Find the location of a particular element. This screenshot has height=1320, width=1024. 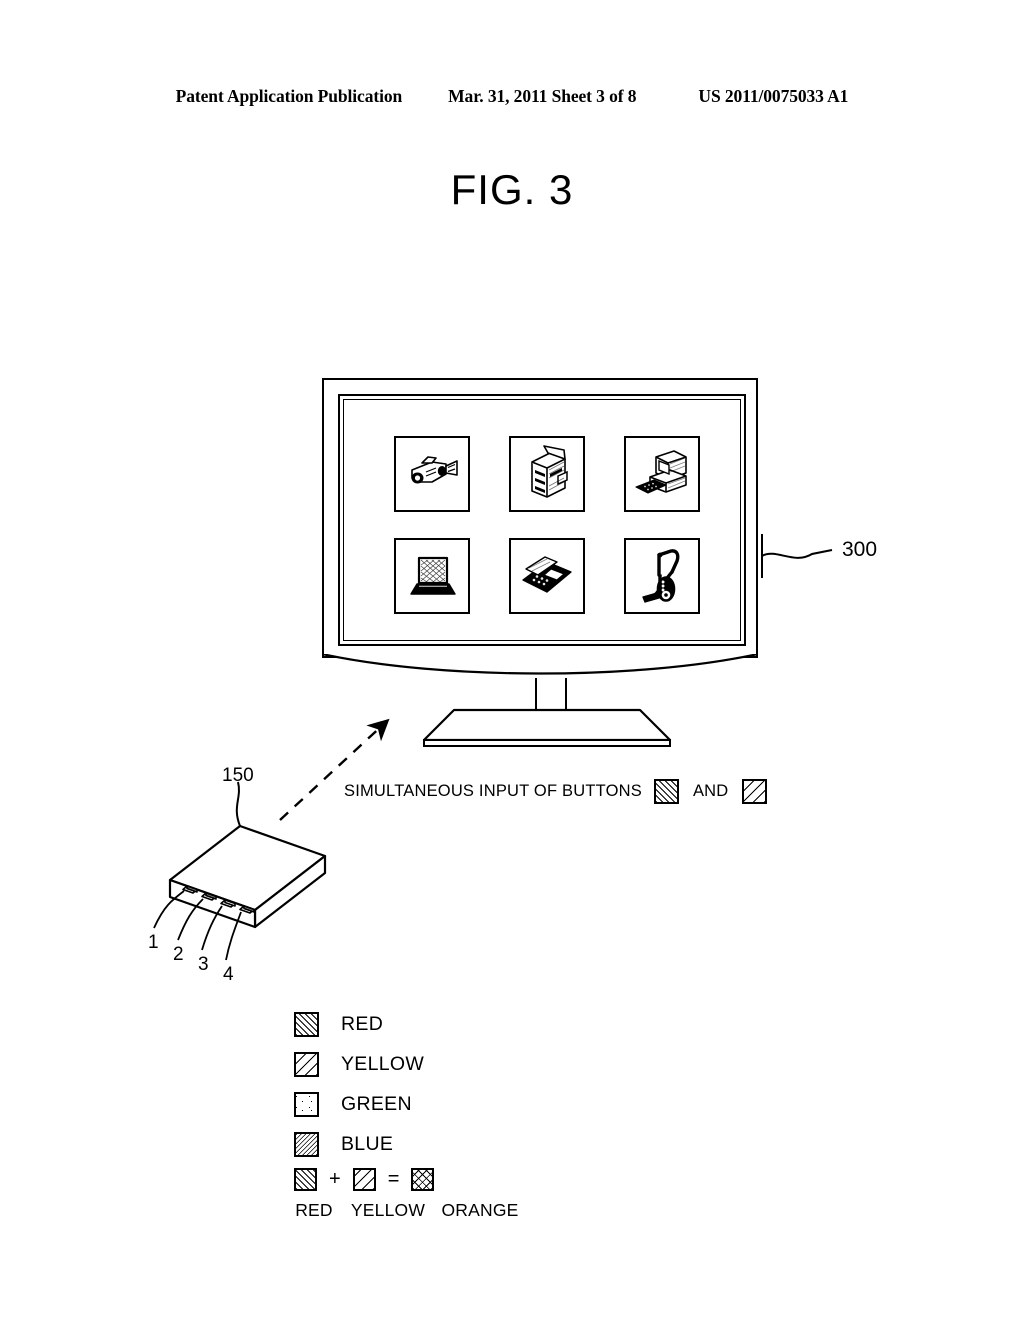

legend-swatch-green is located at coordinates (306, 1104).